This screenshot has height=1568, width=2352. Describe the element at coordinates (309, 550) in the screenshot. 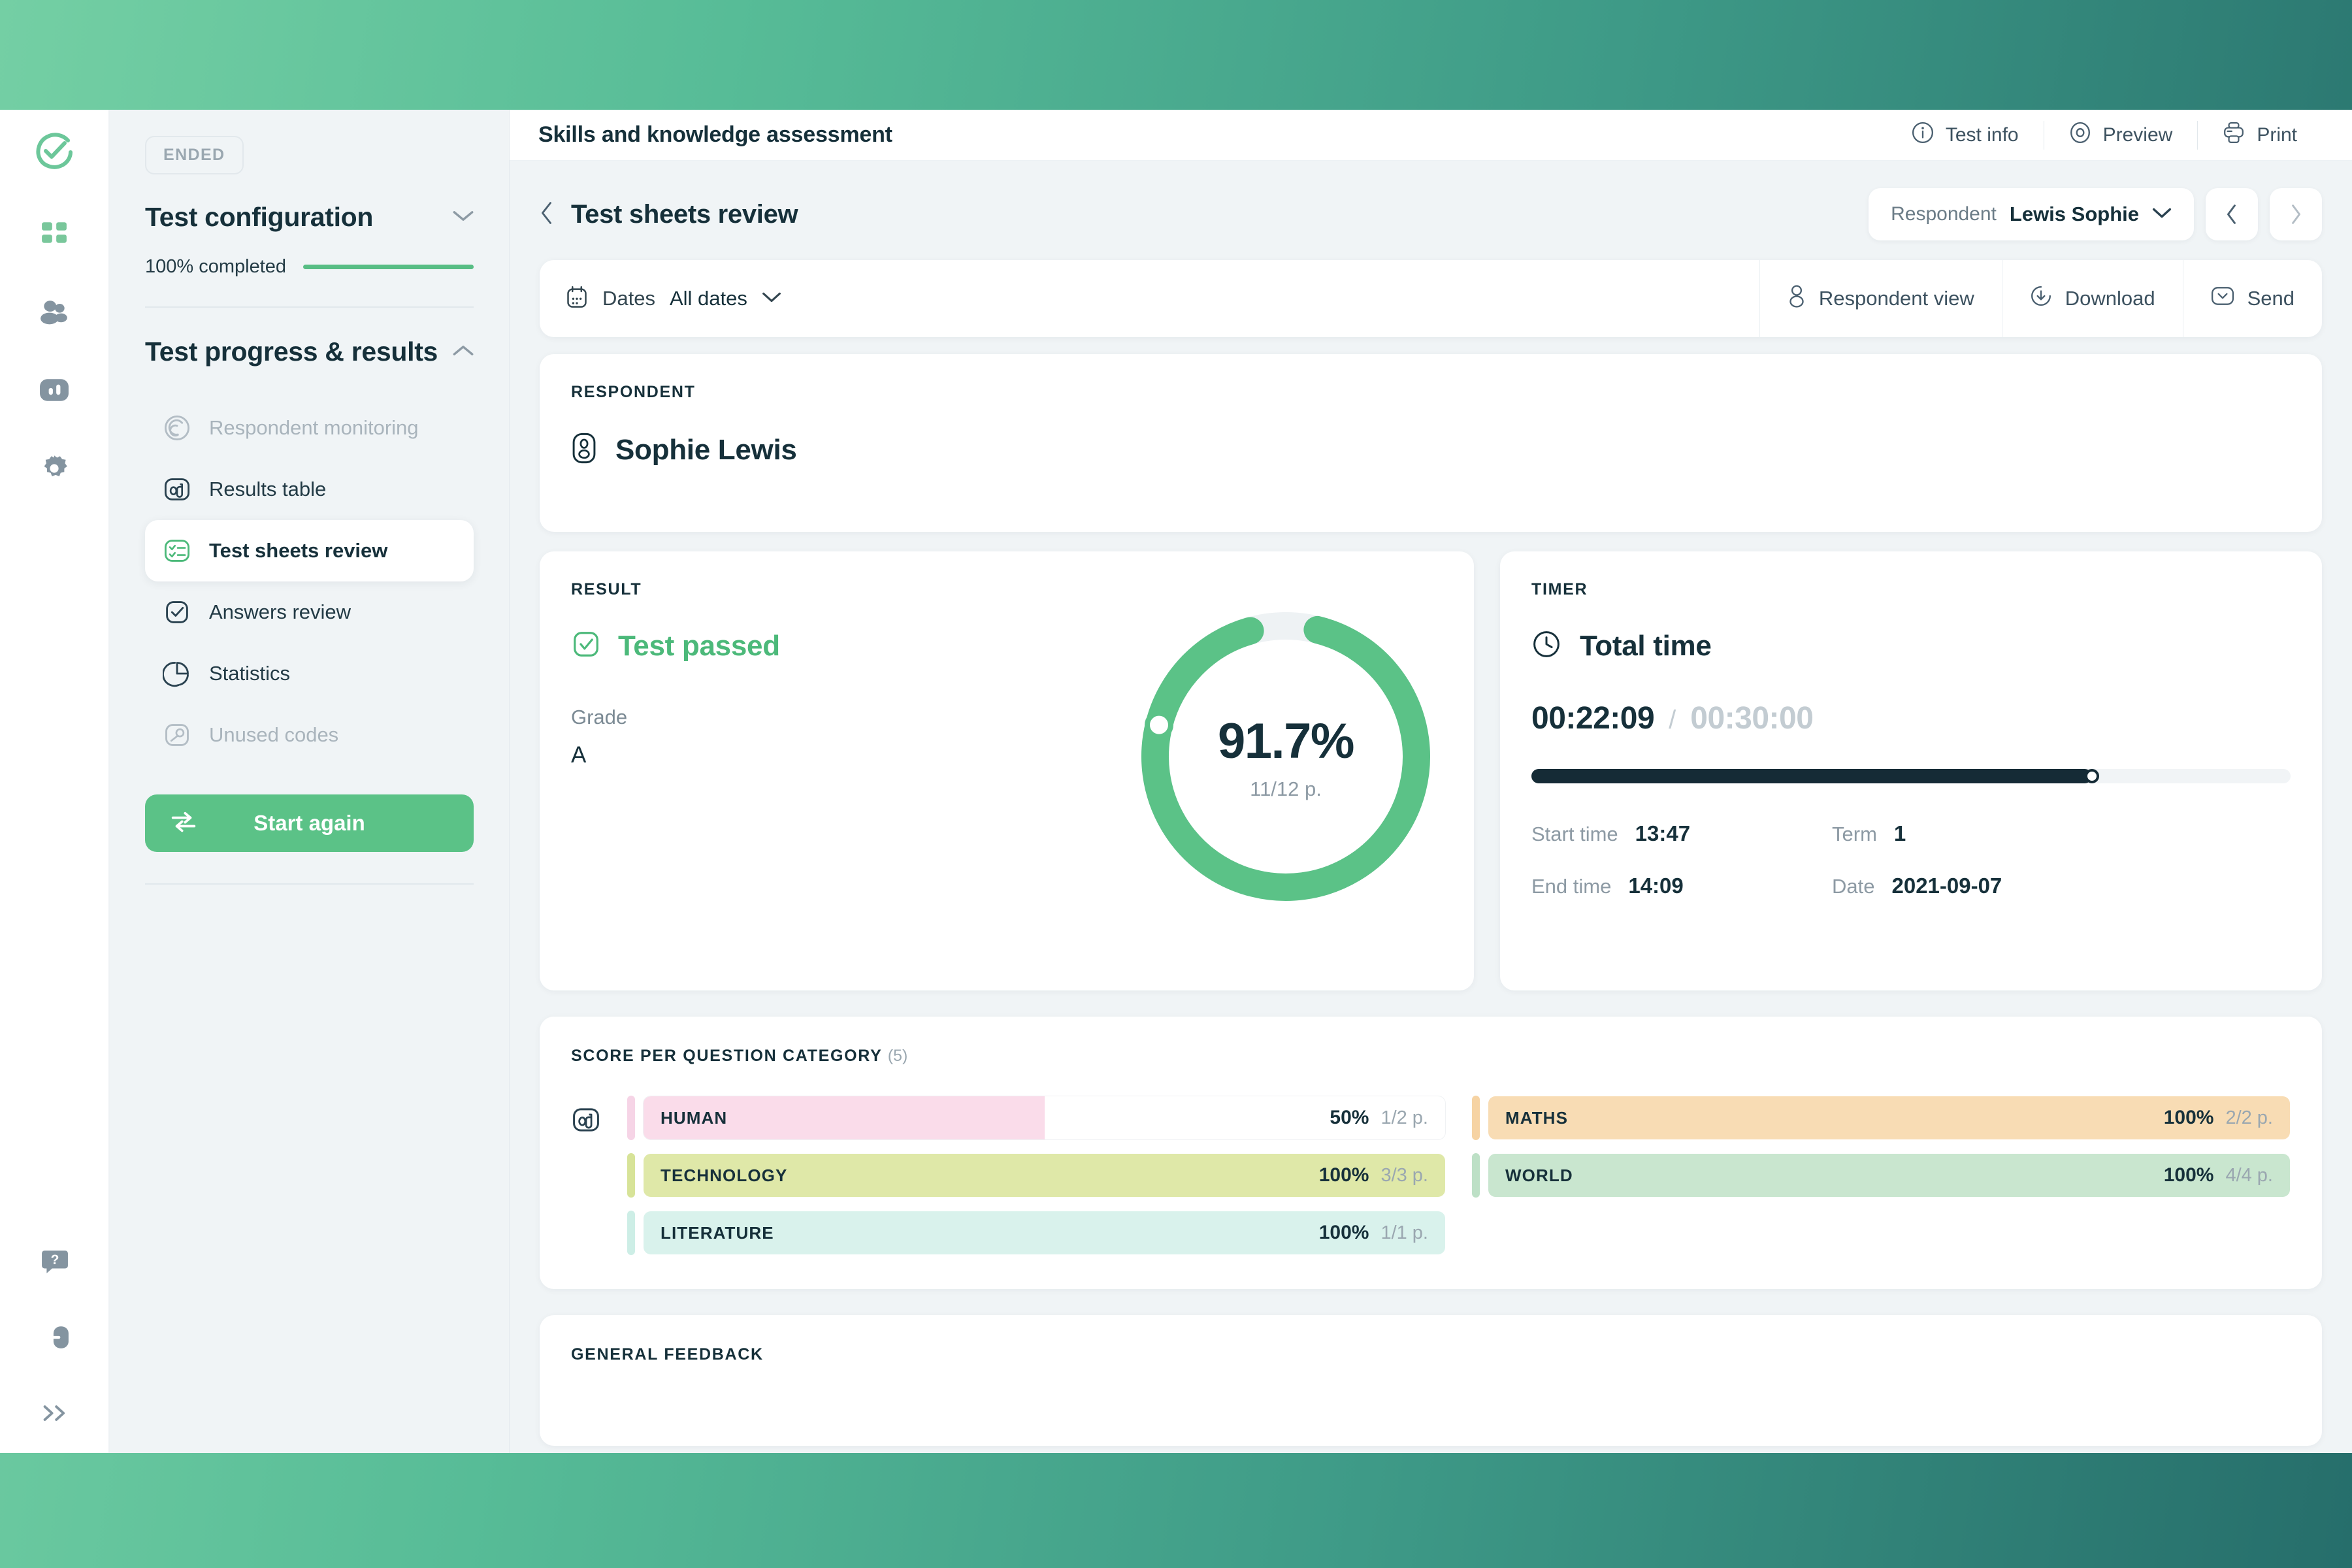

I see `sidebar-item-test-sheets-review: Test sheets review` at that location.